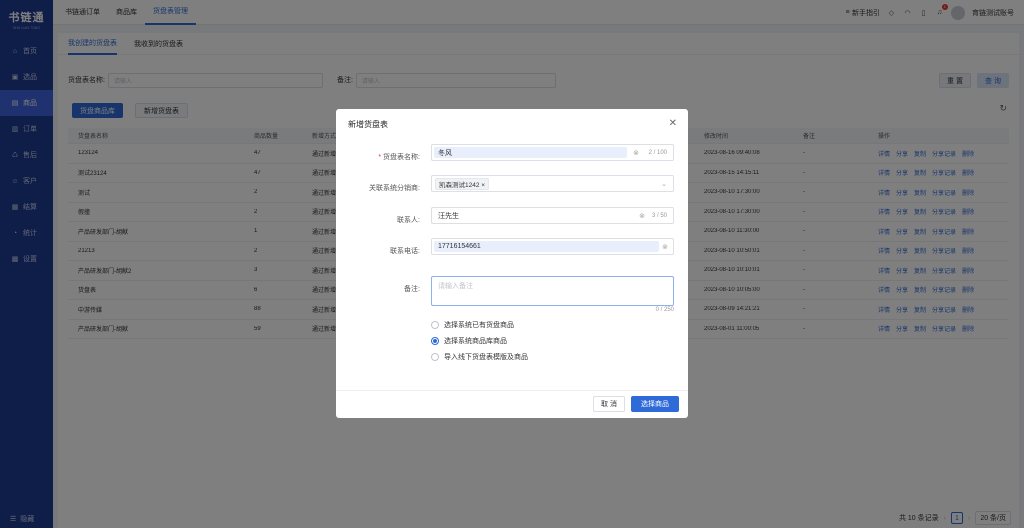 The height and width of the screenshot is (528, 1024). Describe the element at coordinates (448, 216) in the screenshot. I see `contact-value: 汪先生` at that location.